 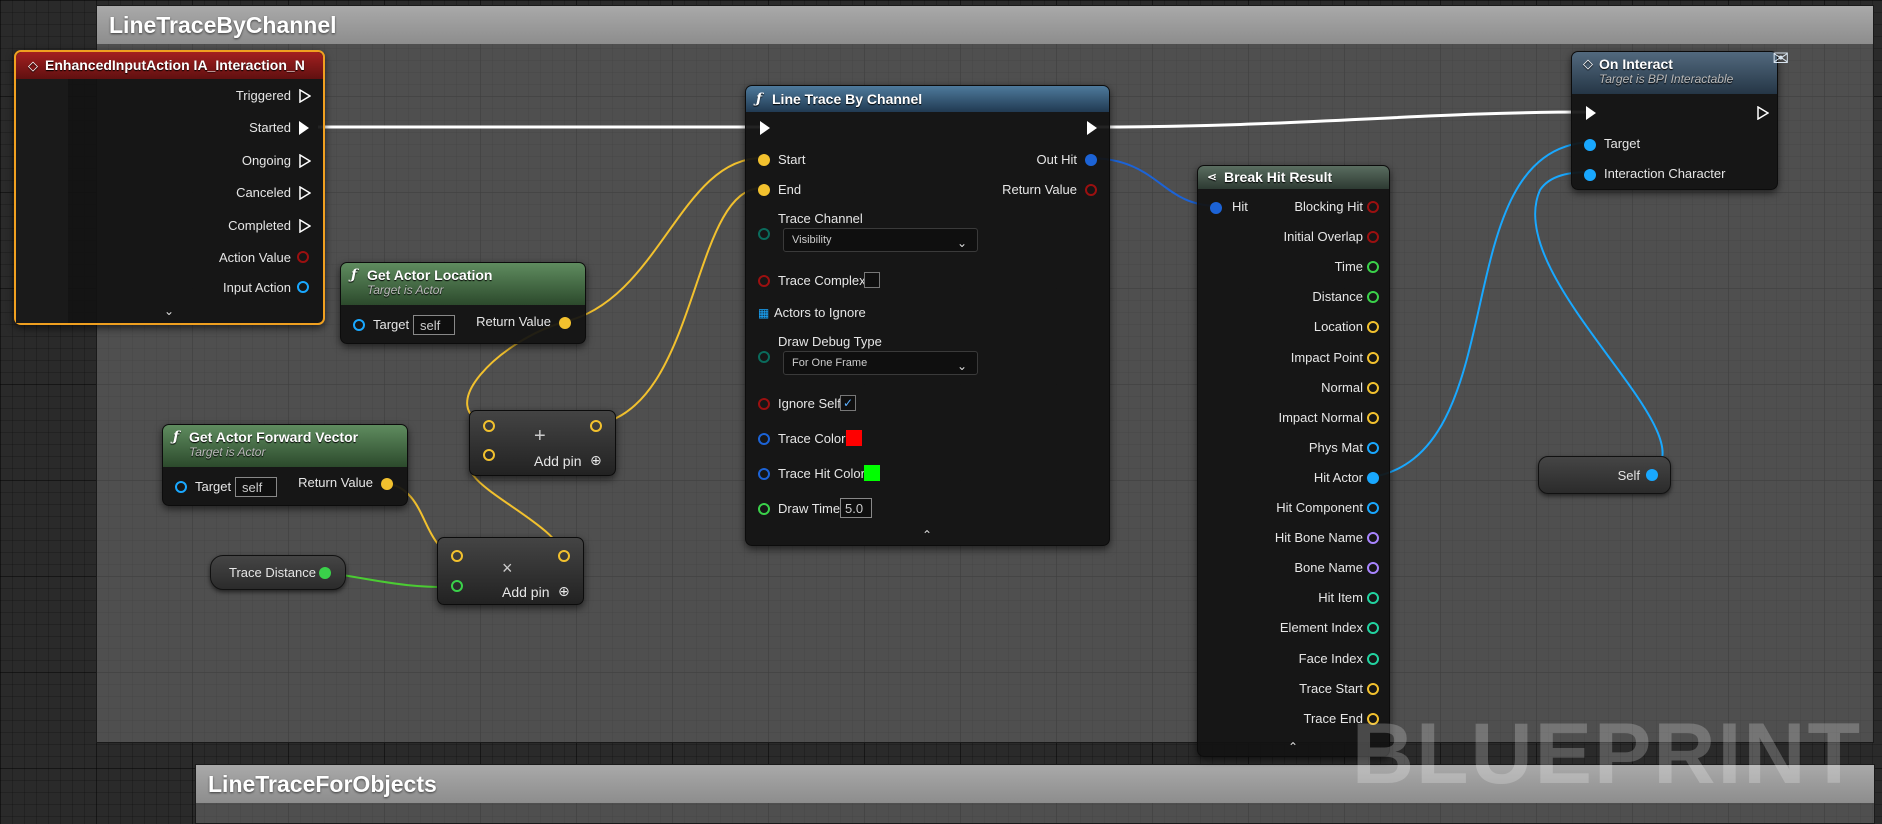 What do you see at coordinates (764, 439) in the screenshot?
I see `color-pin-trace-color` at bounding box center [764, 439].